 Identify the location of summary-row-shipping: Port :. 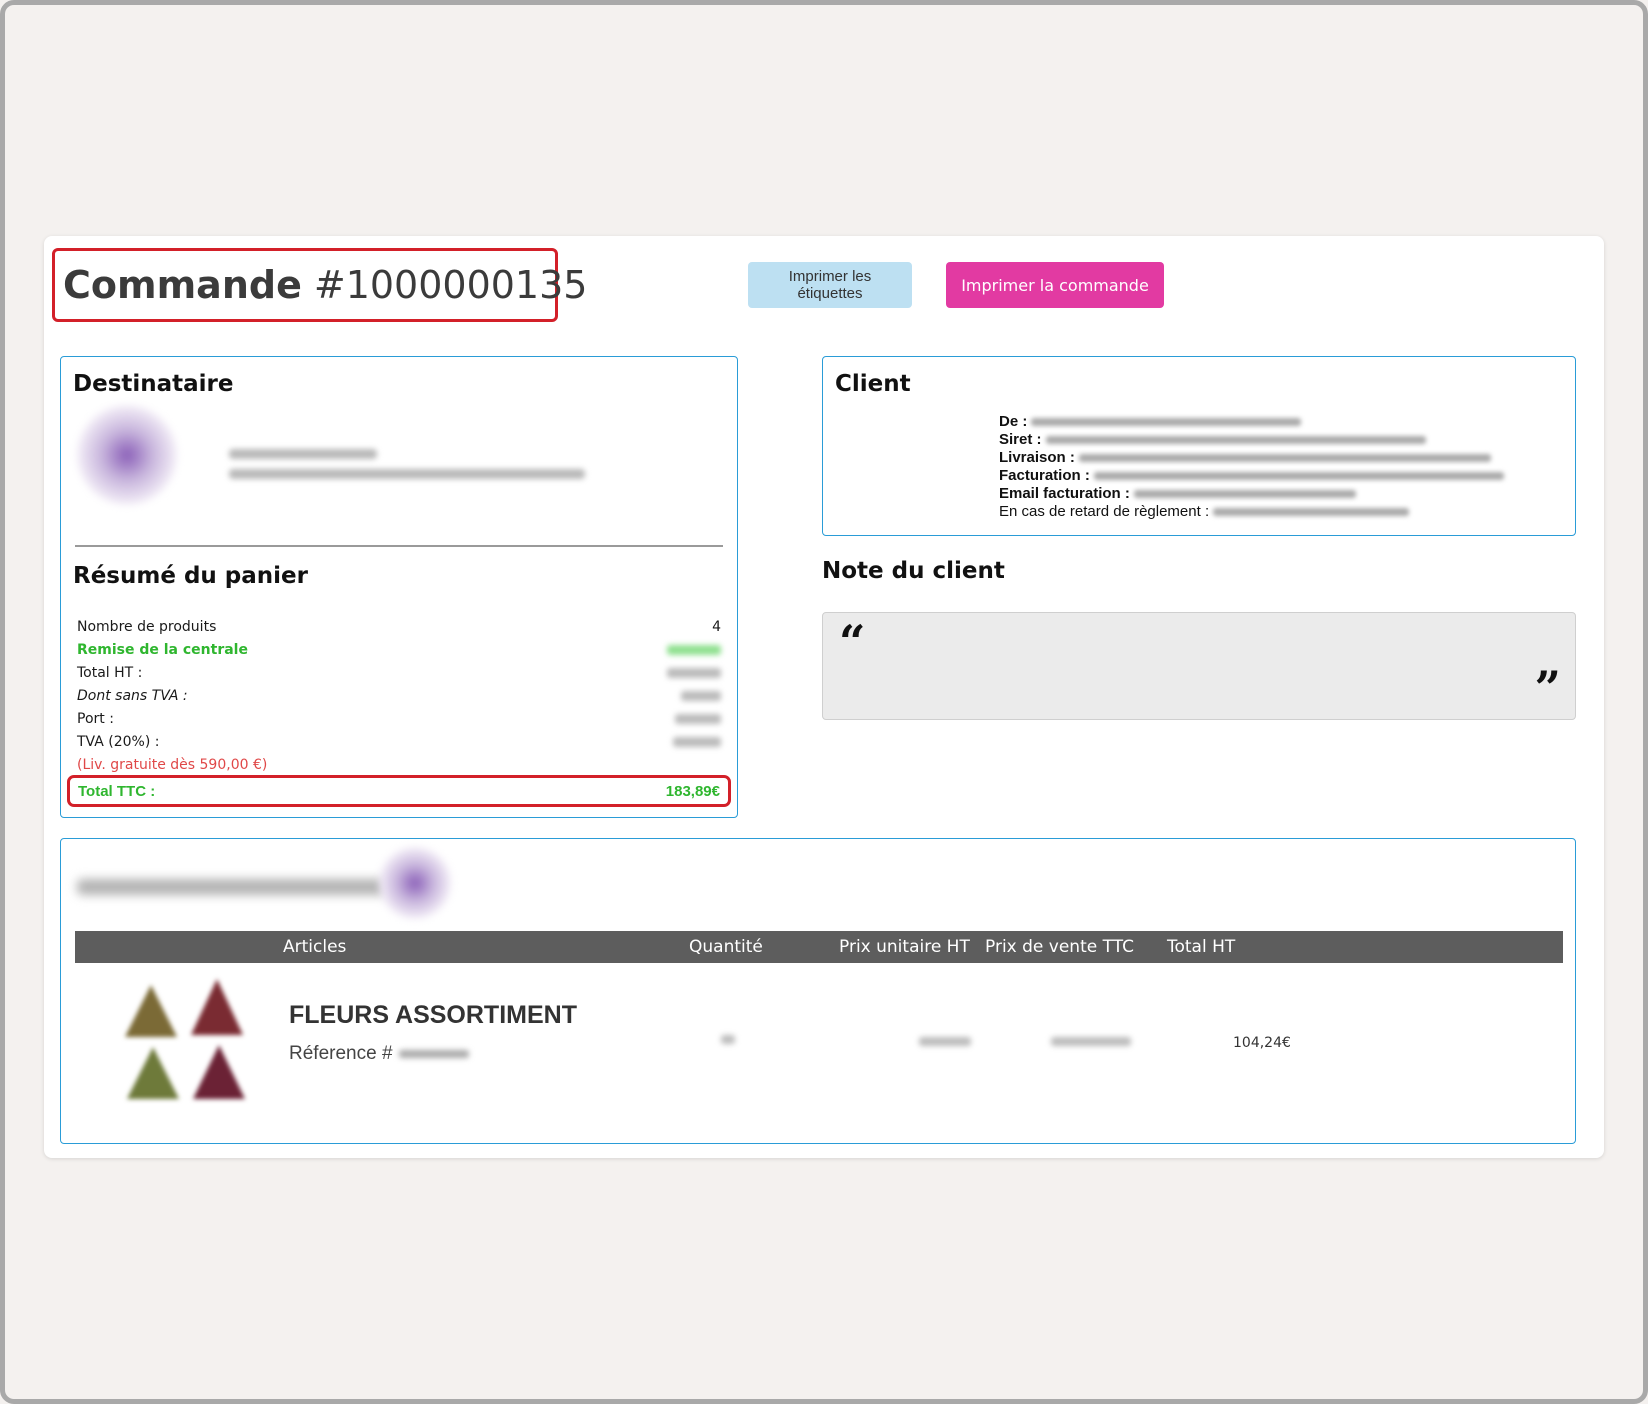
(399, 718).